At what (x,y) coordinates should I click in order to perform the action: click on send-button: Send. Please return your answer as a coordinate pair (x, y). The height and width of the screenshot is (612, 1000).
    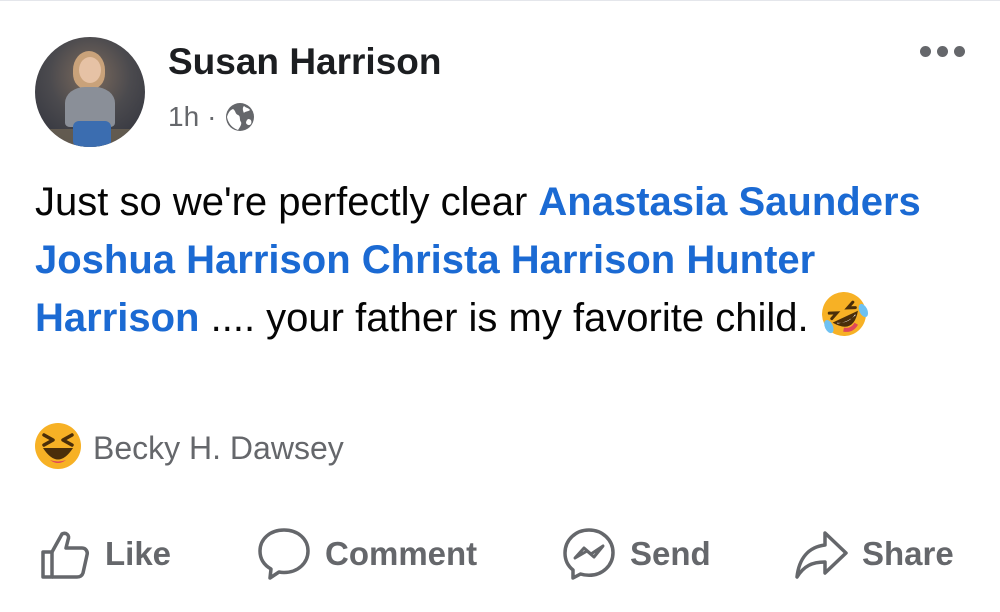
    Looking at the image, I should click on (635, 554).